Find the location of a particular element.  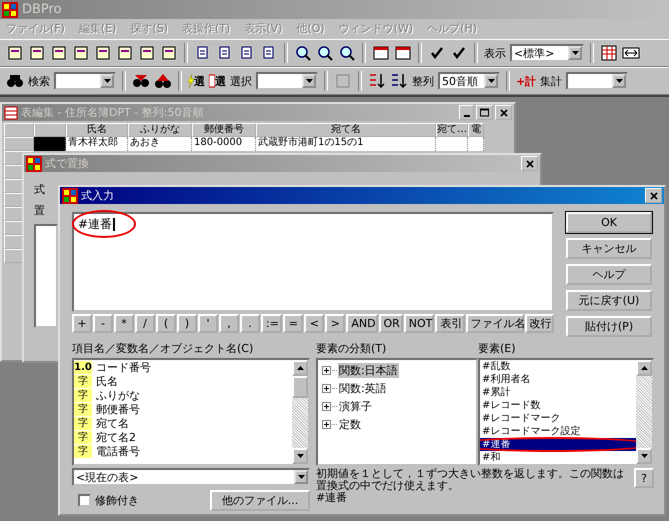

operator-button: 表引 is located at coordinates (450, 323).